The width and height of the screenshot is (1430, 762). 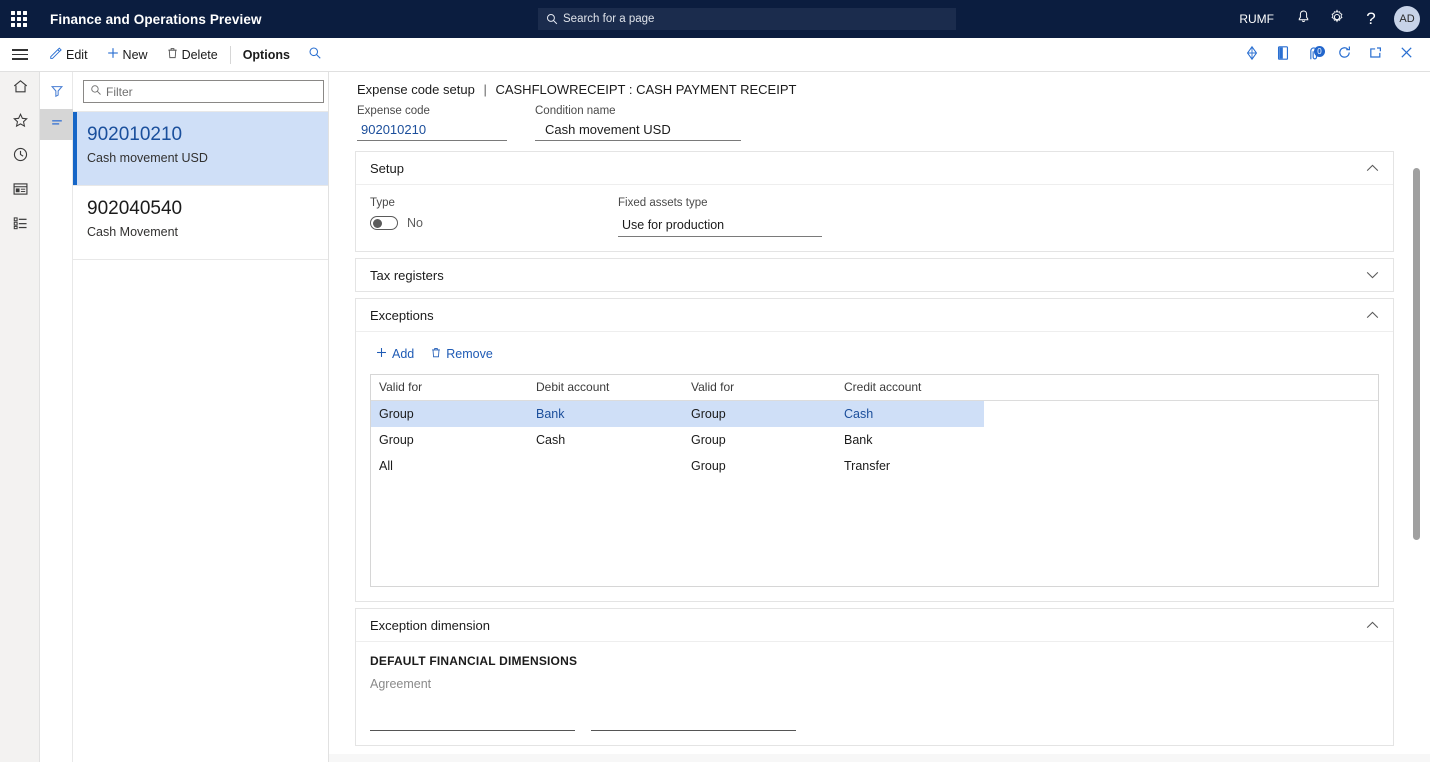 I want to click on app-launcher-icon, so click(x=19, y=19).